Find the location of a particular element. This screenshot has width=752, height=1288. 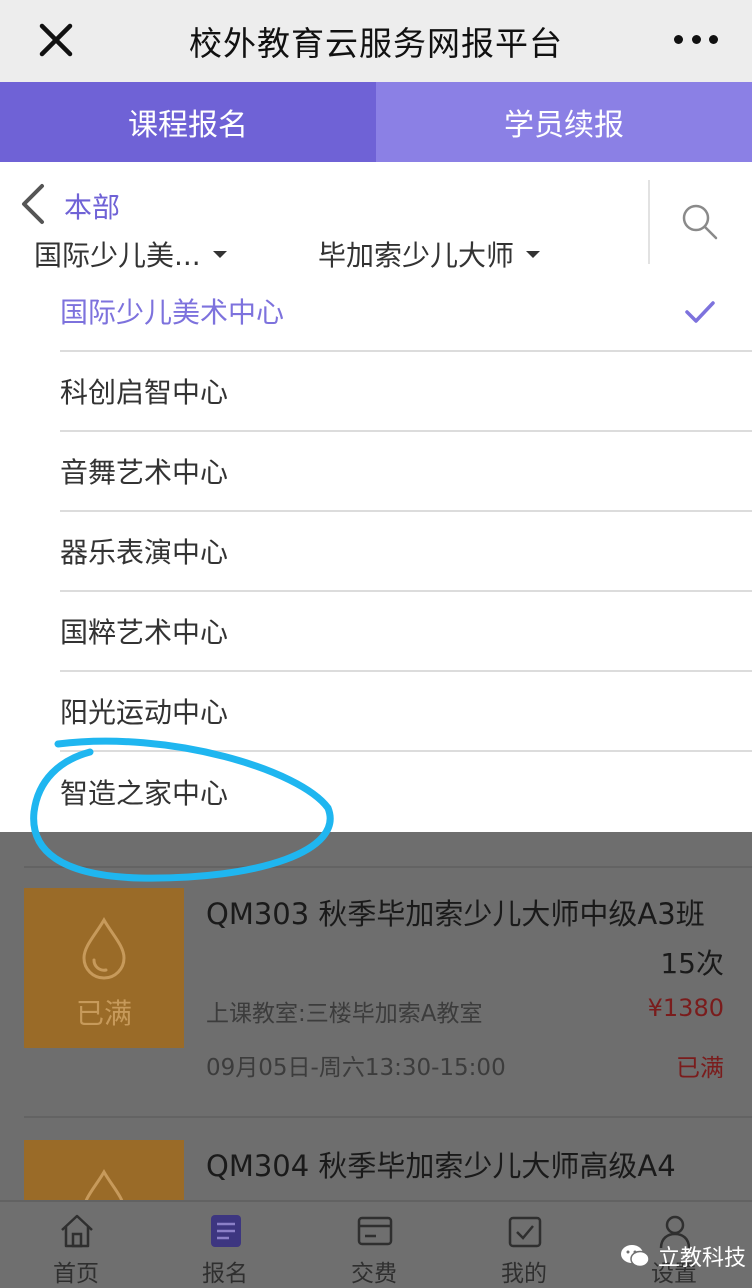

checkbox-icon is located at coordinates (525, 1232).